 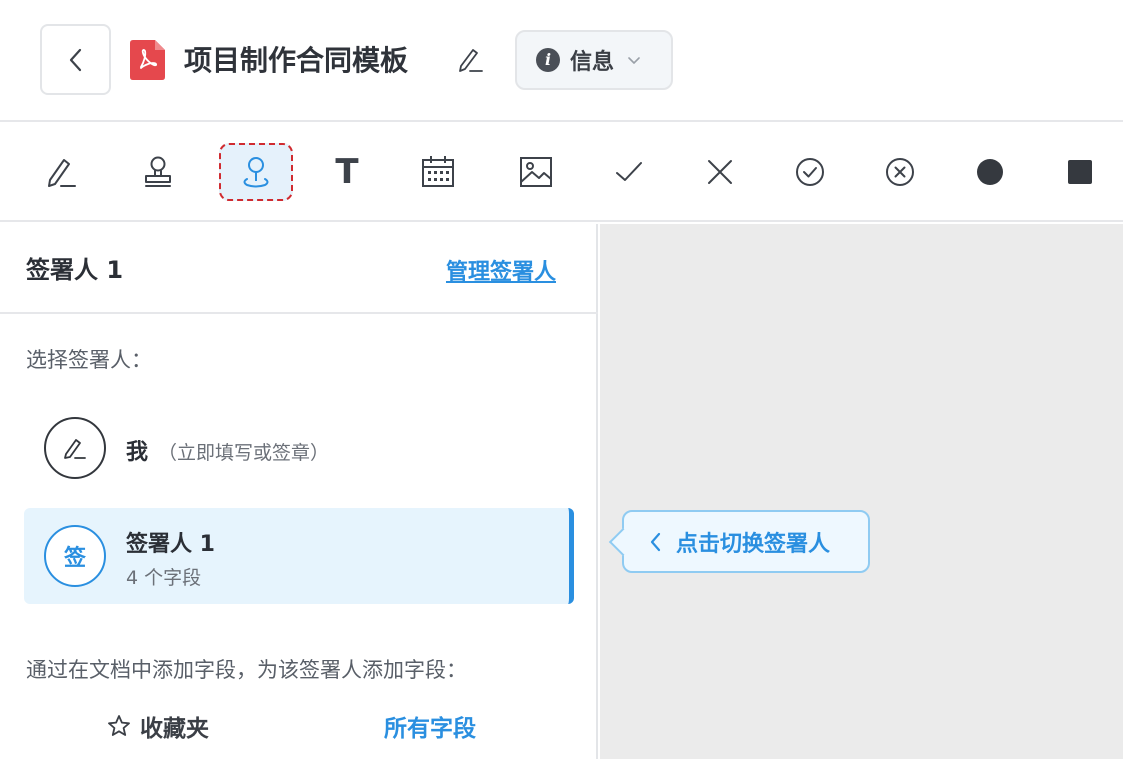 I want to click on image-icon, so click(x=536, y=172).